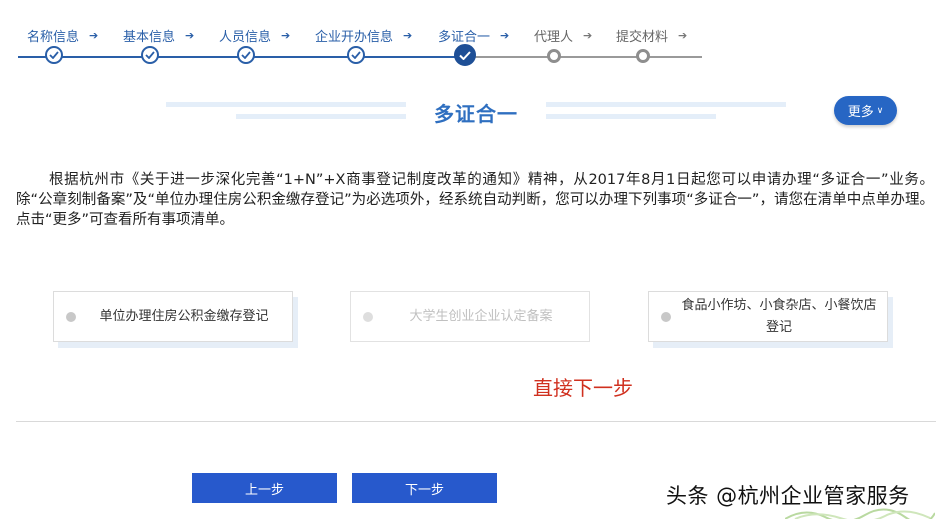 The height and width of the screenshot is (519, 952). What do you see at coordinates (184, 316) in the screenshot?
I see `option-label: 单位办理住房公积金缴存登记` at bounding box center [184, 316].